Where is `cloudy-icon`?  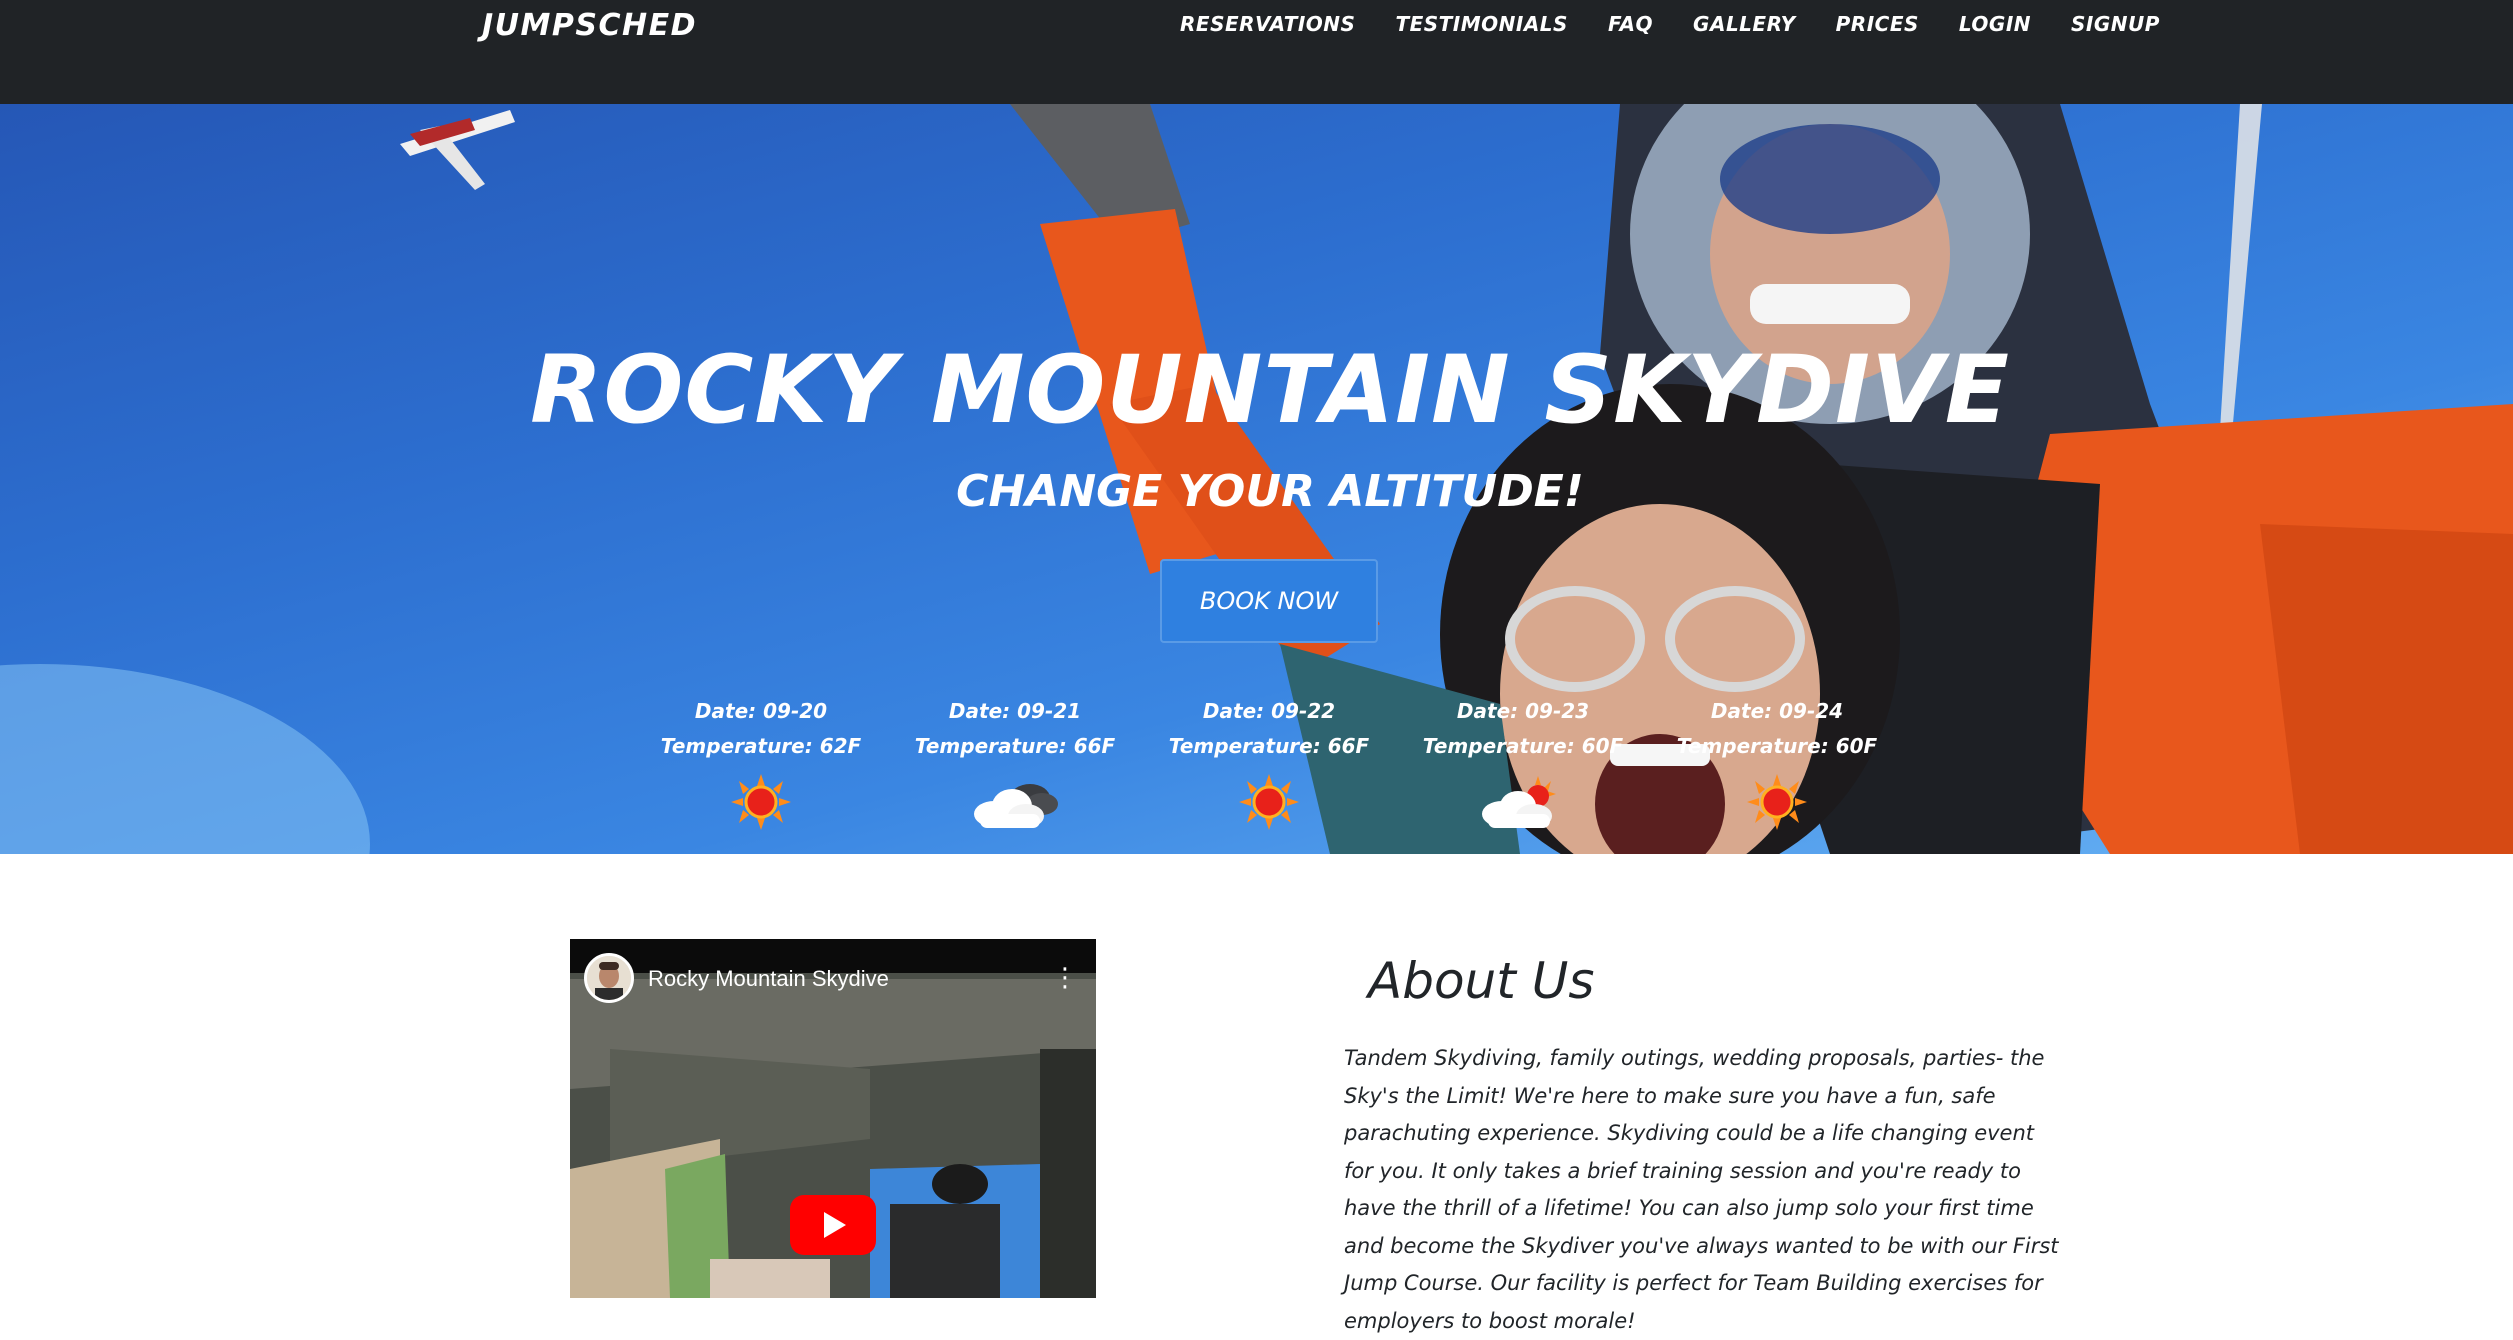 cloudy-icon is located at coordinates (1016, 806).